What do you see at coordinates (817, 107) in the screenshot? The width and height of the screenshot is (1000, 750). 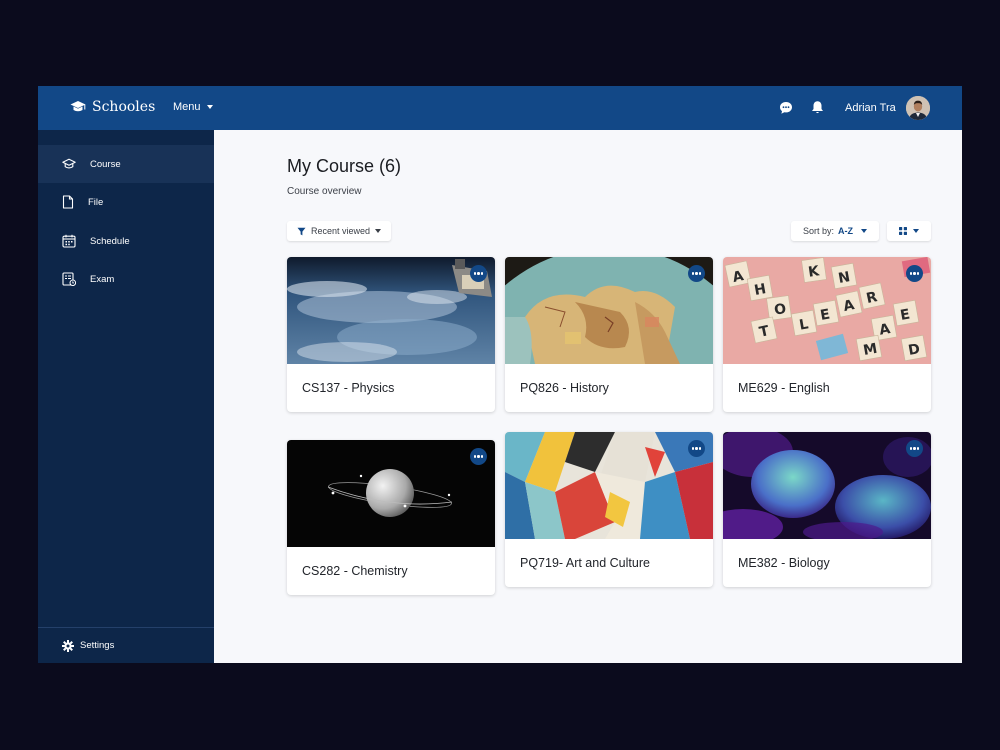 I see `bell-icon` at bounding box center [817, 107].